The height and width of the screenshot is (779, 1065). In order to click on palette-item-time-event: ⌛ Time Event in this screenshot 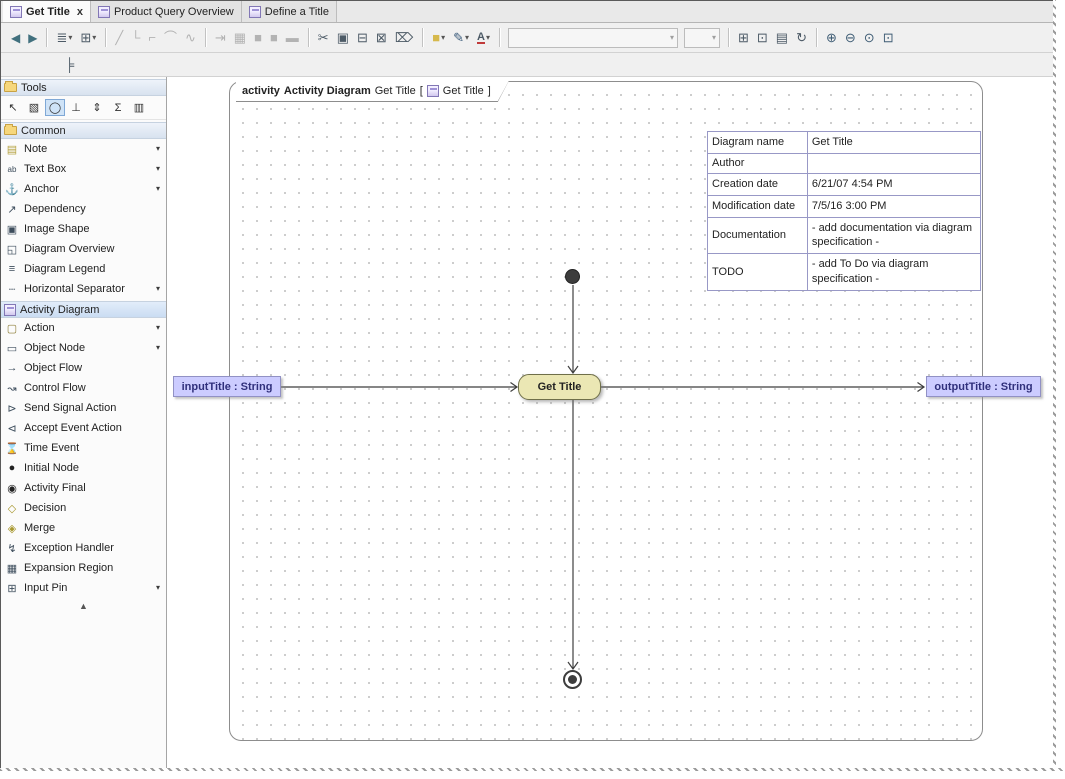, I will do `click(83, 448)`.